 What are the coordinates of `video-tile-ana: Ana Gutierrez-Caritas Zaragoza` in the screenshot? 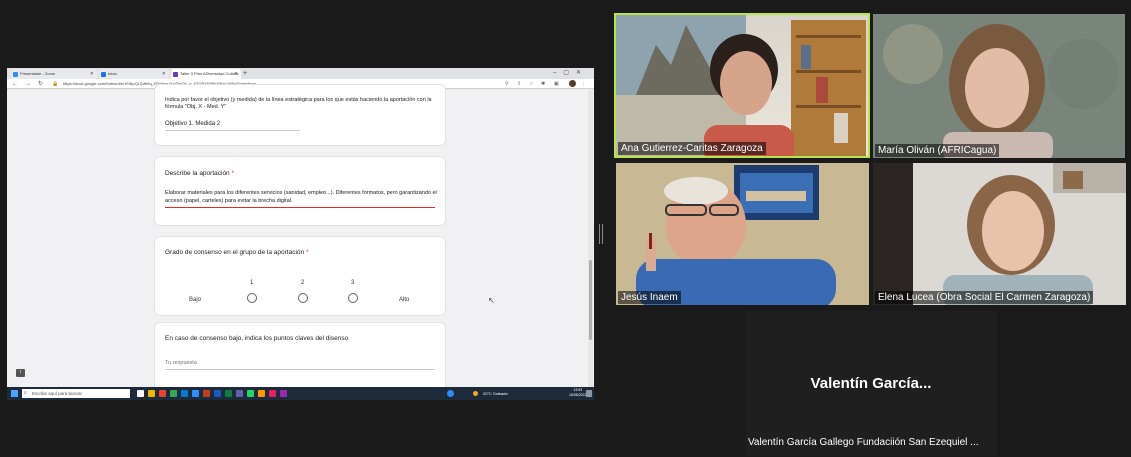 It's located at (742, 85).